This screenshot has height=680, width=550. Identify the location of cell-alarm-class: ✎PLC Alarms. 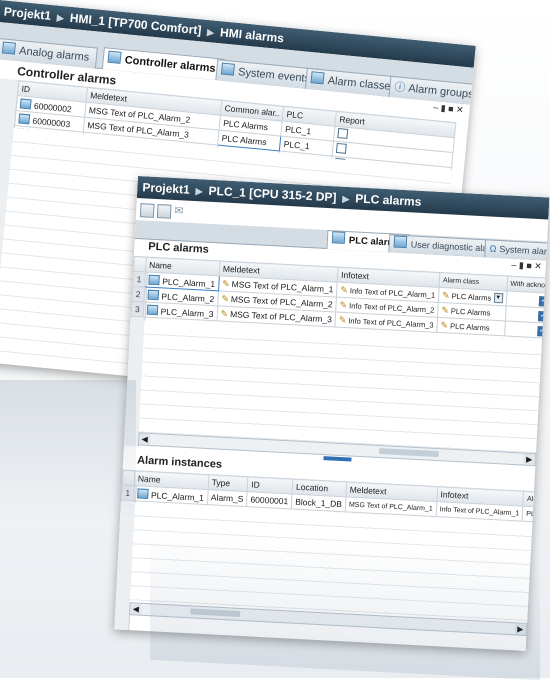
(470, 326).